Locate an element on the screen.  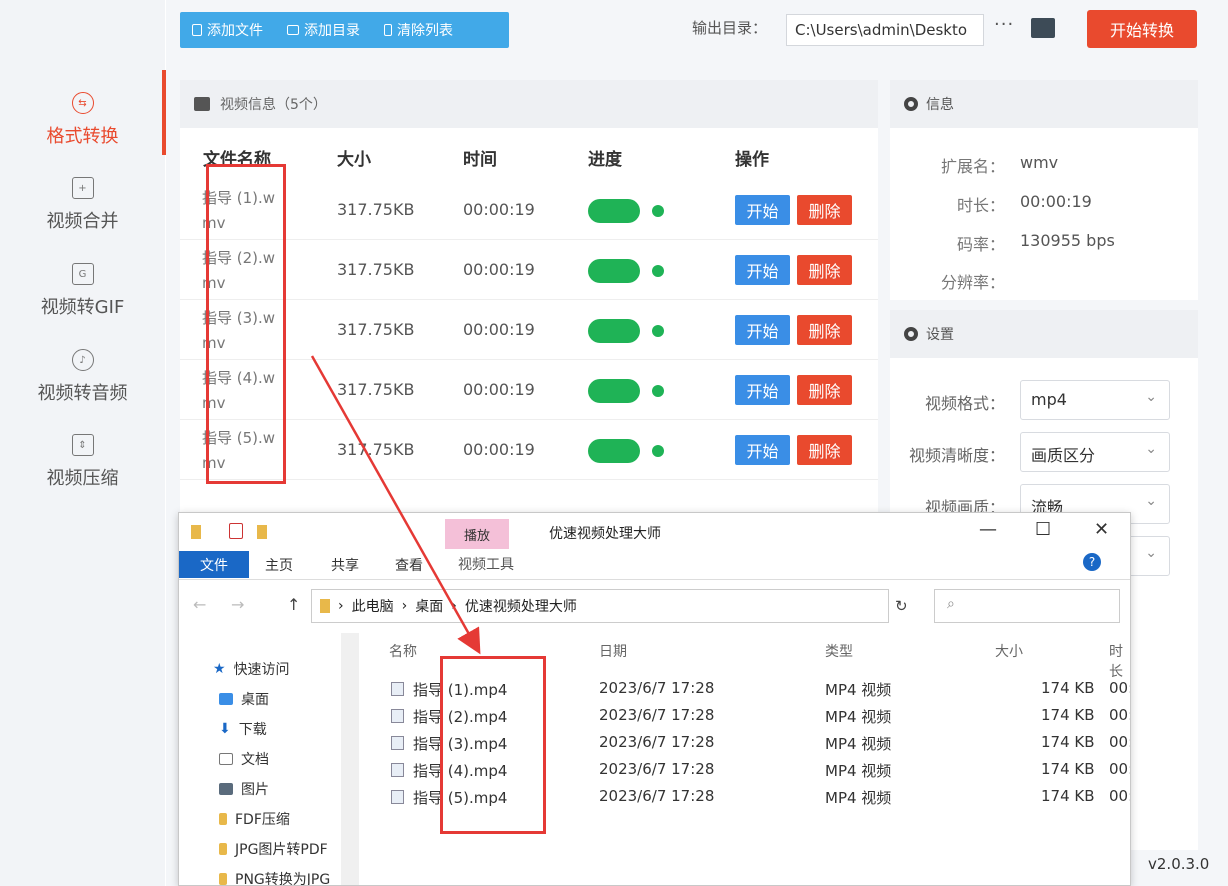
file-name: 指导 (5).wmv is located at coordinates (239, 450).